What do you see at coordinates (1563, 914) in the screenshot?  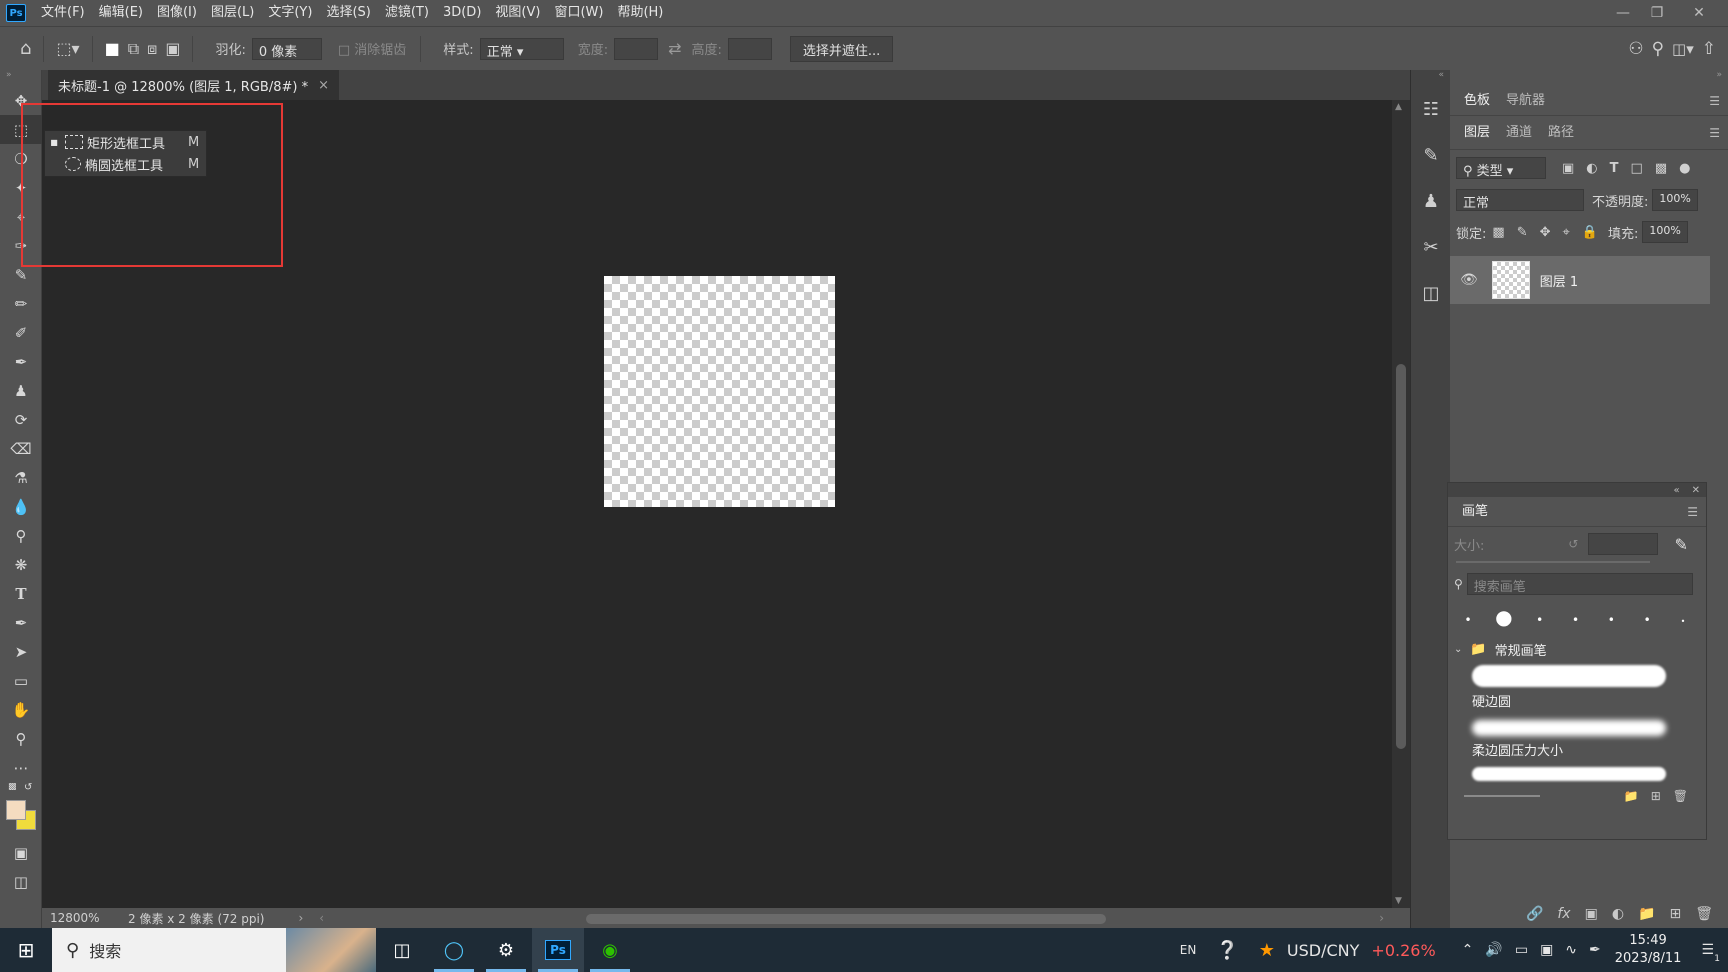 I see `fx-icon: fx` at bounding box center [1563, 914].